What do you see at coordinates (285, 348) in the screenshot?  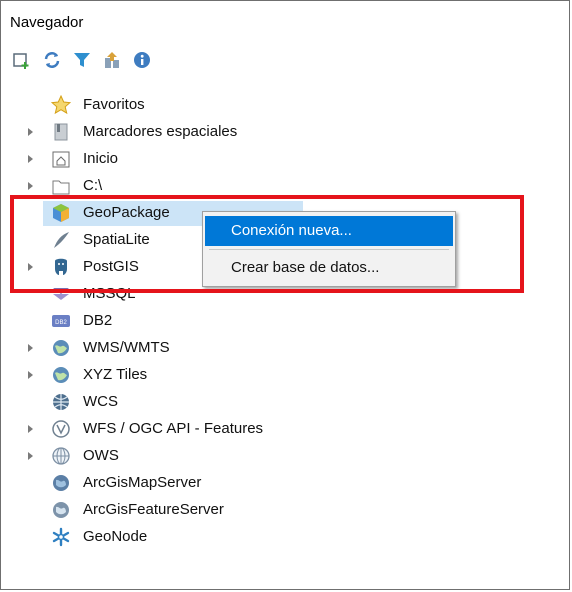 I see `tree-item-wms: WMS/WMTS` at bounding box center [285, 348].